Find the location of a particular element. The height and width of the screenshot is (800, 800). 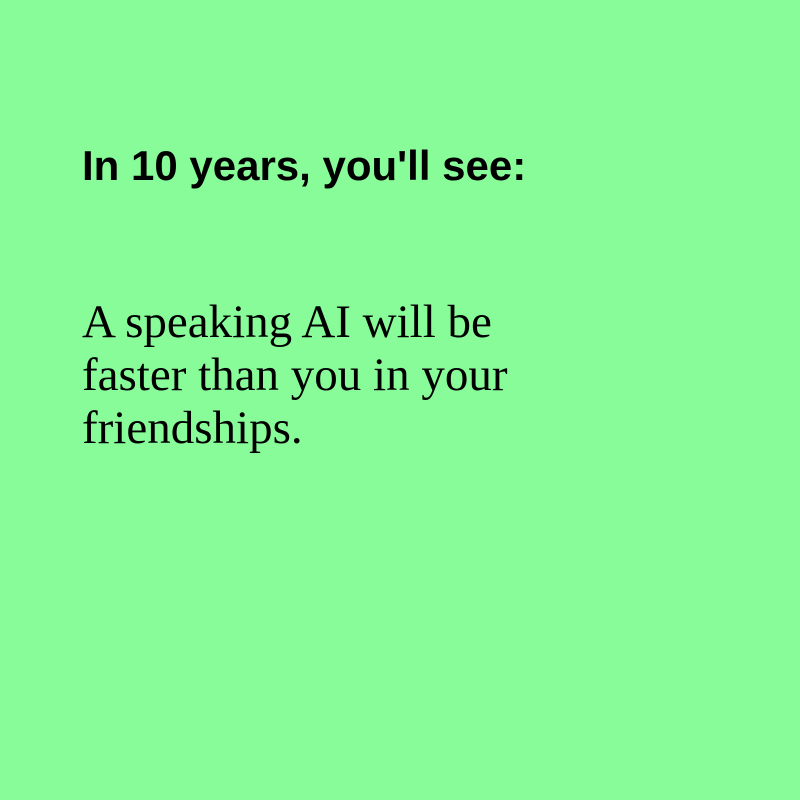

message-line: faster than you in your is located at coordinates (295, 375).